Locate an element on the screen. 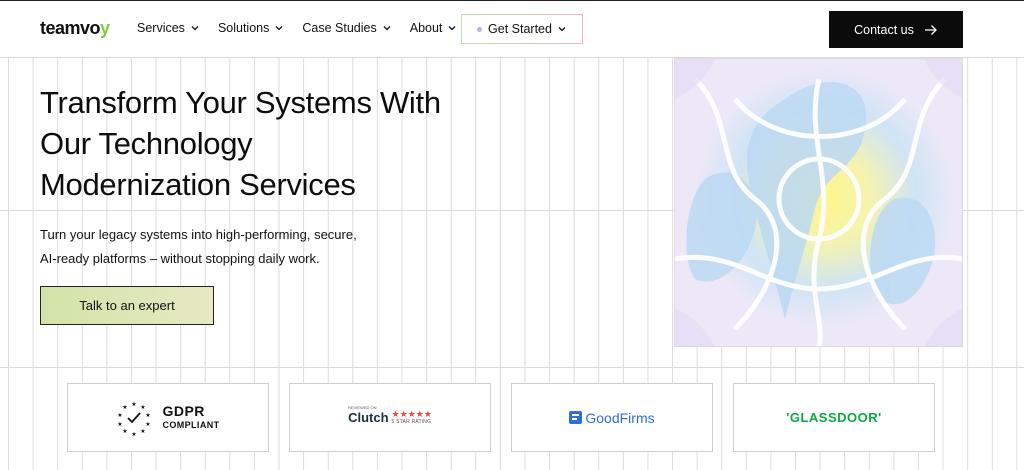 This screenshot has width=1024, height=470. gdpr-badge: ★ ★ ★ ★ ★ ★ ★ ★ ★ ★ GDPR COMPLIANT is located at coordinates (168, 417).